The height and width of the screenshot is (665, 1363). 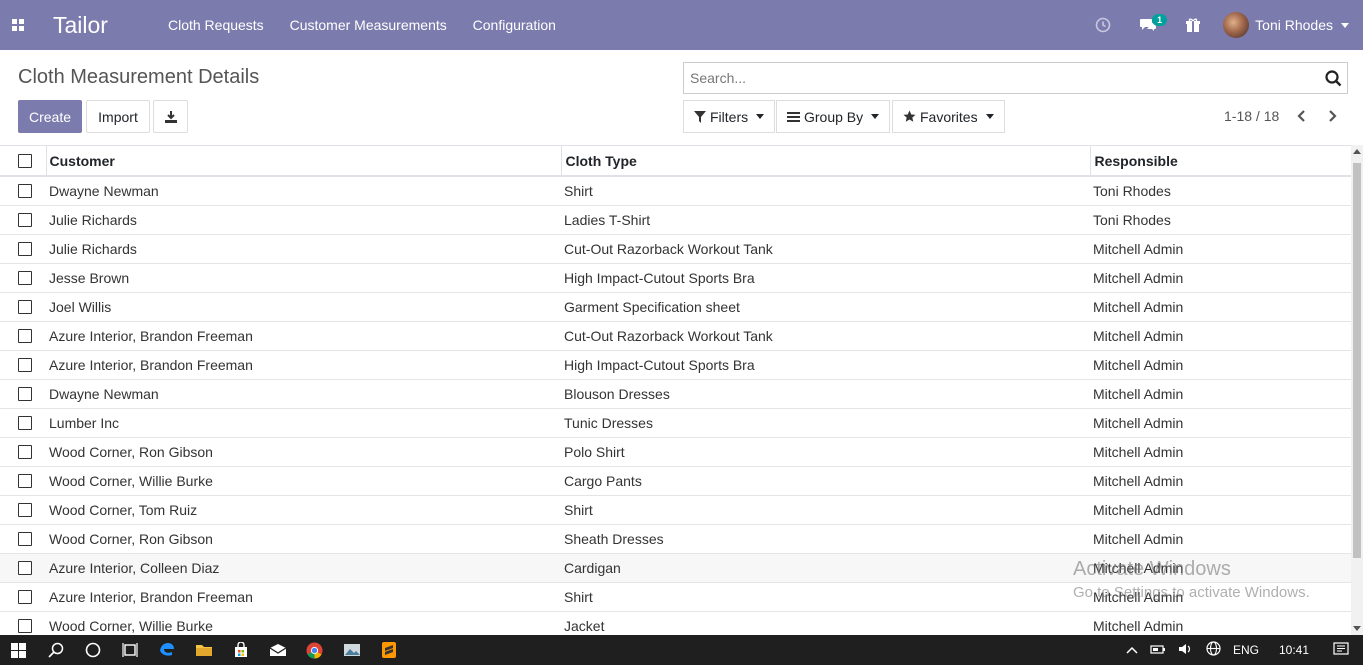 What do you see at coordinates (825, 307) in the screenshot?
I see `cell-cloth-type: Garment Specification sheet` at bounding box center [825, 307].